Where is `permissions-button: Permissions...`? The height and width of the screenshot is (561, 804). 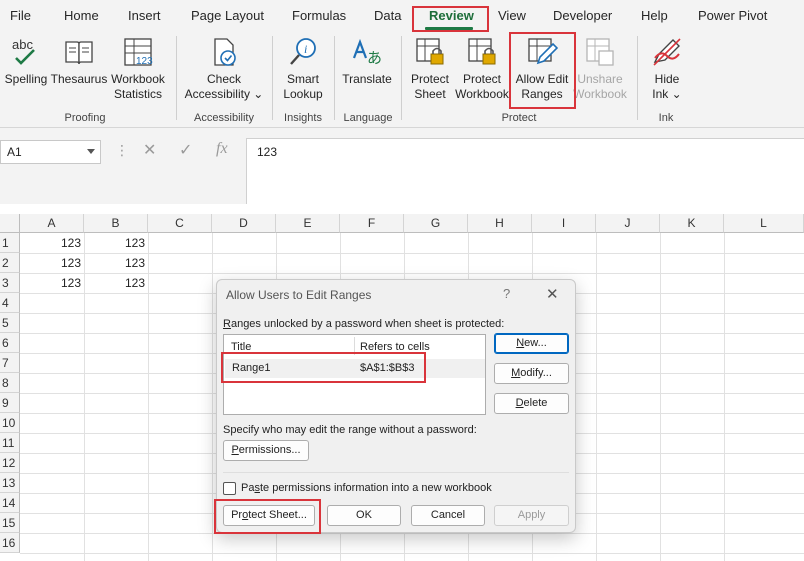 permissions-button: Permissions... is located at coordinates (266, 450).